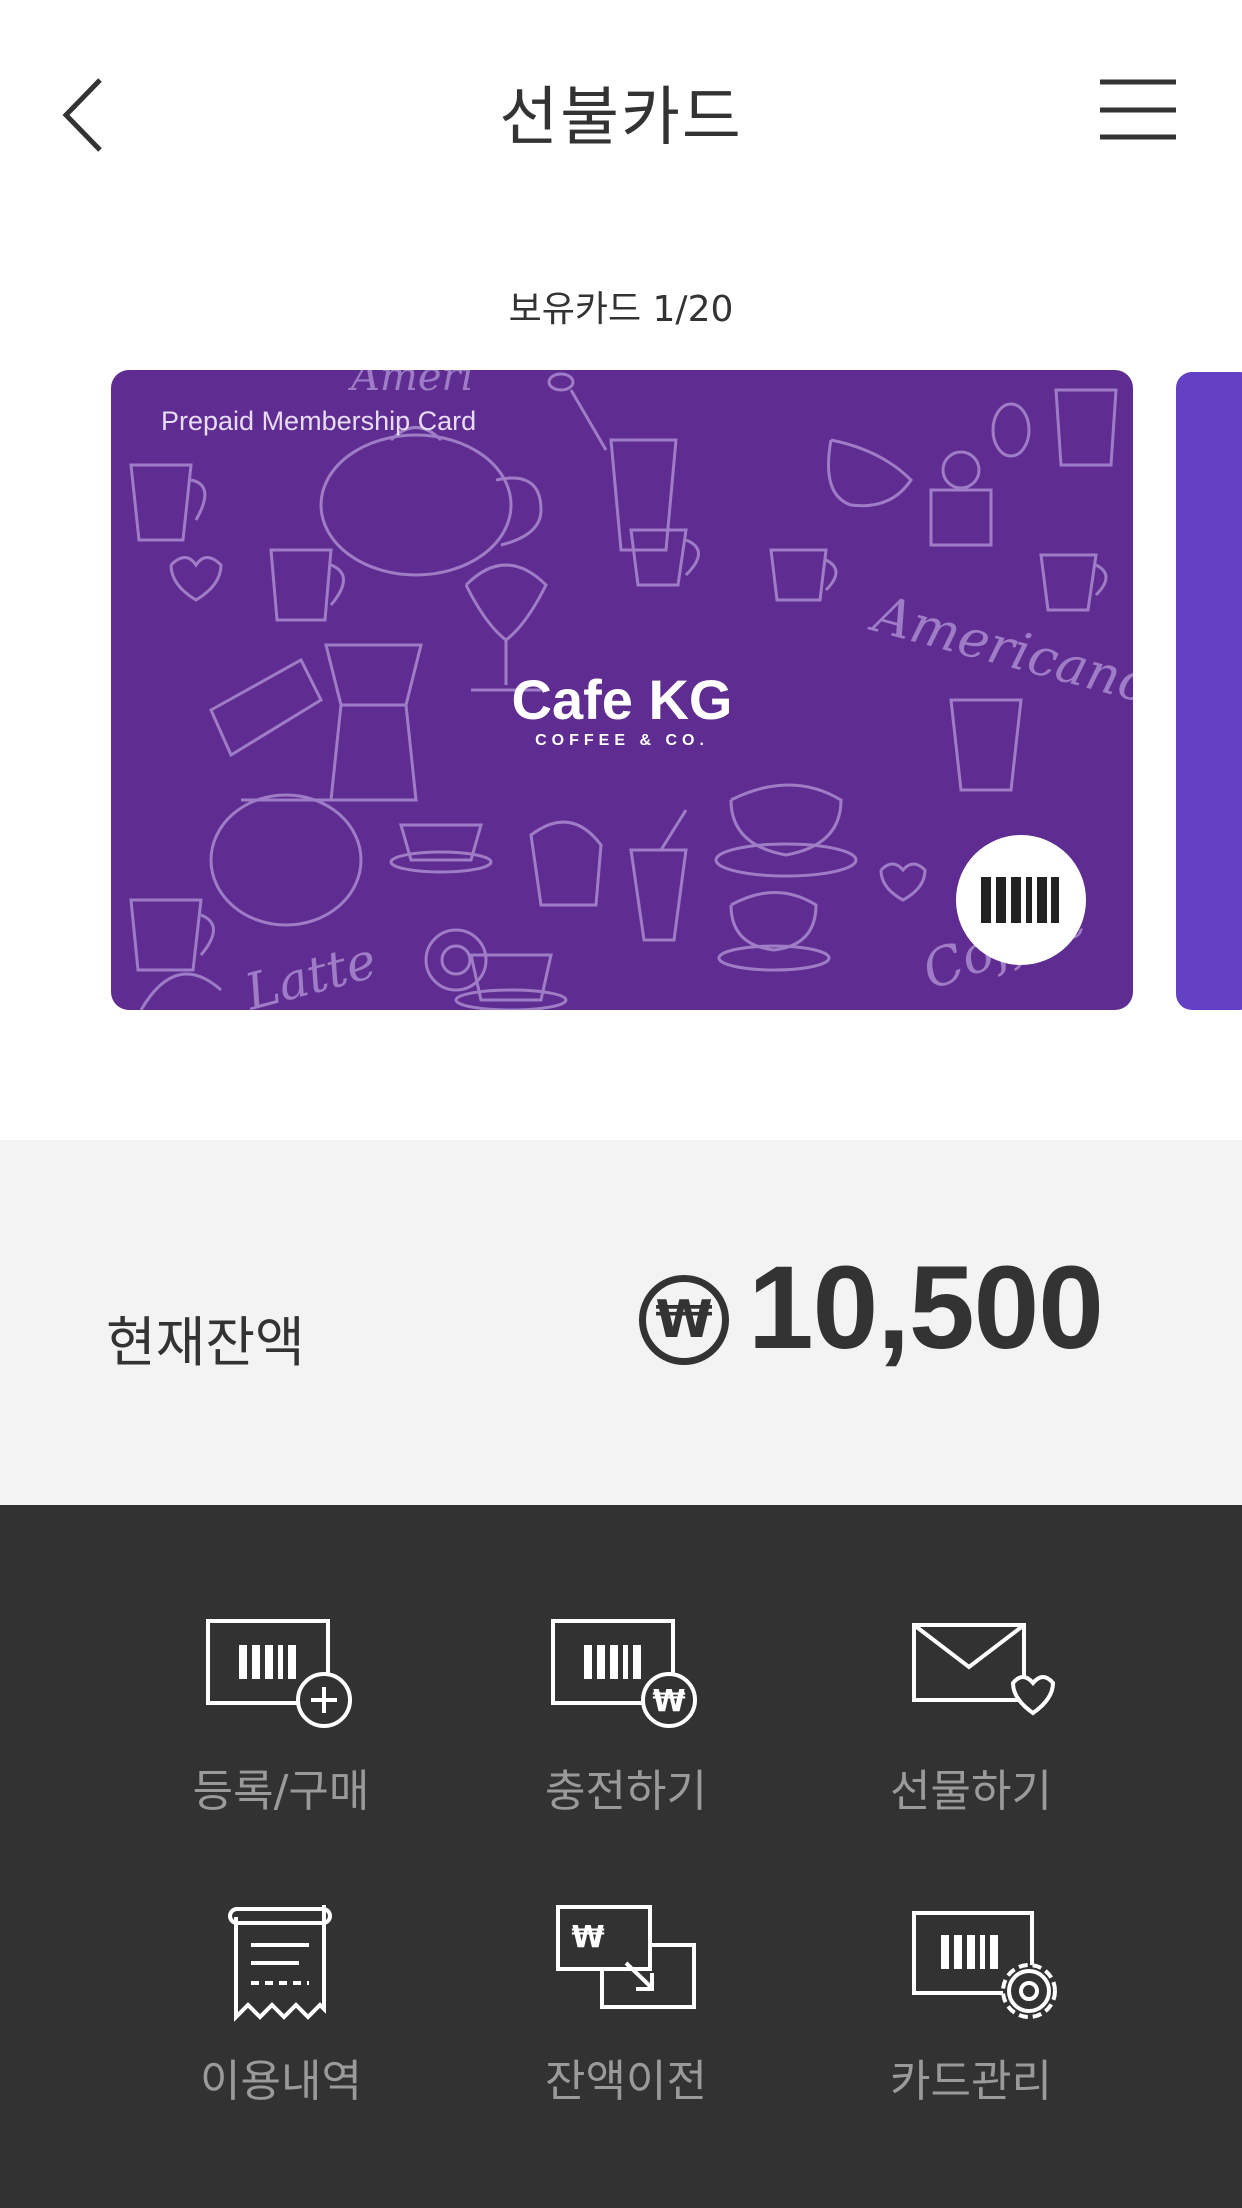  I want to click on gift-envelope-icon, so click(984, 1669).